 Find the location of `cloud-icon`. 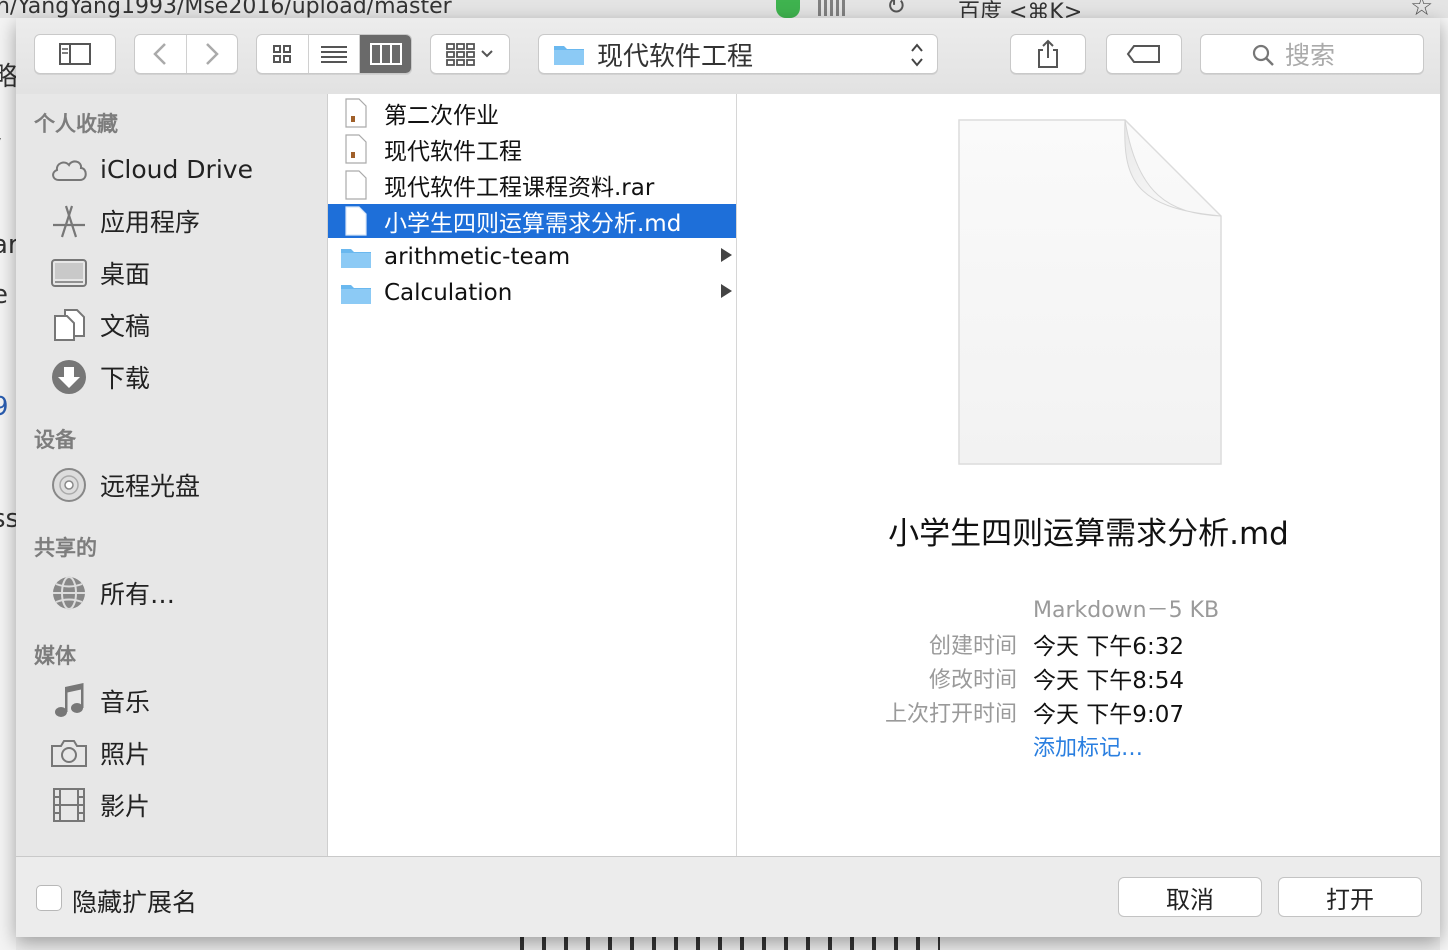

cloud-icon is located at coordinates (69, 169).